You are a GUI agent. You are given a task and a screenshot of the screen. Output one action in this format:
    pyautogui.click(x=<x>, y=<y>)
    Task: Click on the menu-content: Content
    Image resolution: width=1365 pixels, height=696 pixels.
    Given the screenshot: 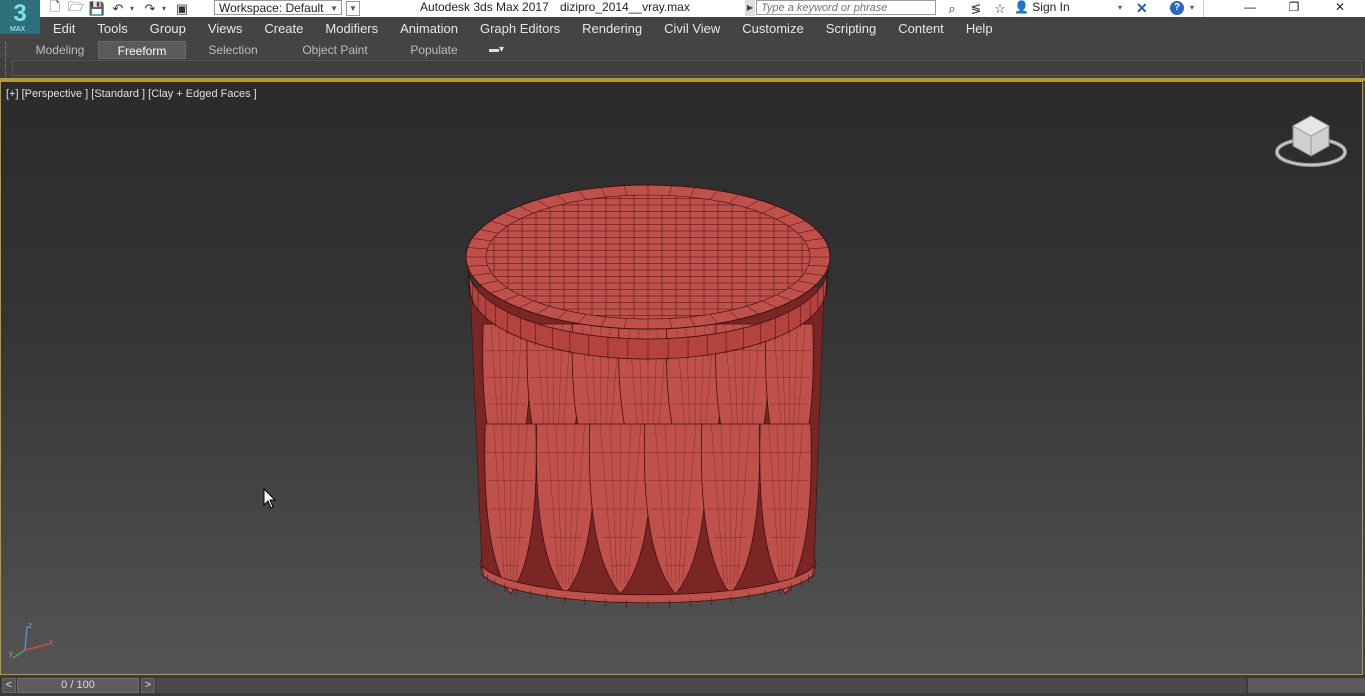 What is the action you would take?
    pyautogui.click(x=921, y=28)
    